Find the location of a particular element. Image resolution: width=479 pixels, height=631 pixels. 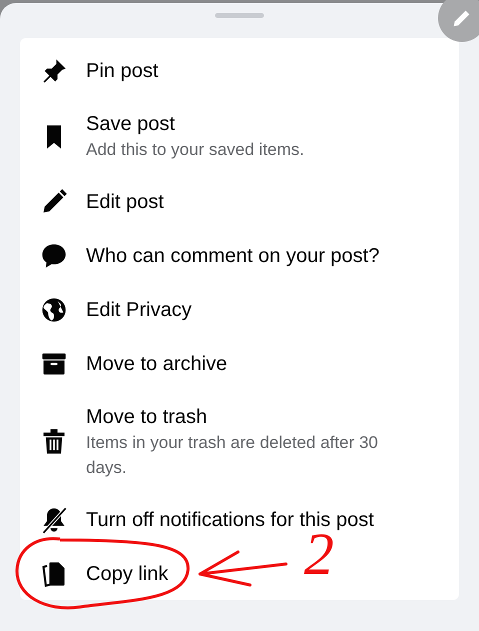

menu-item: Pin post is located at coordinates (97, 71).